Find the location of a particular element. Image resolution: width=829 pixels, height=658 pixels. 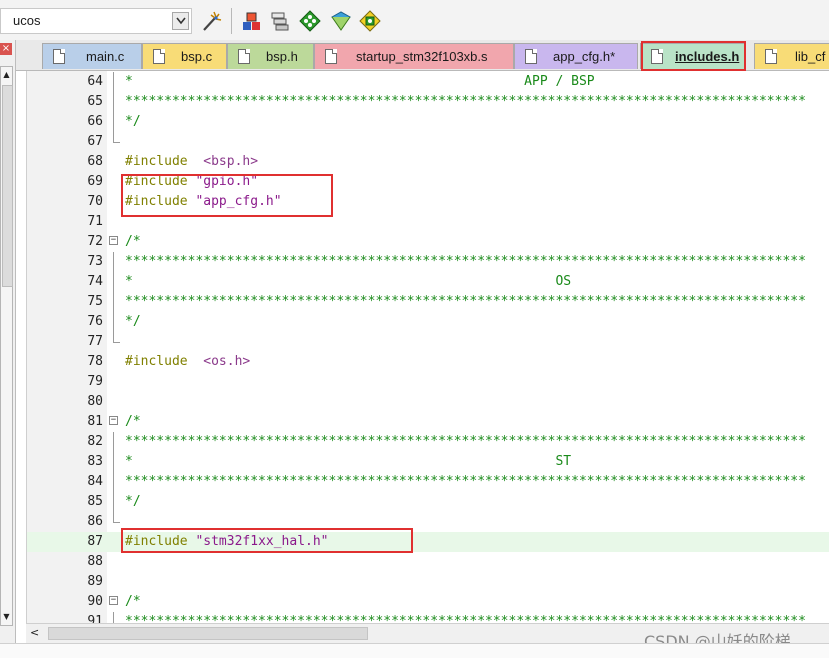

target-select-value: ucos is located at coordinates (27, 20).